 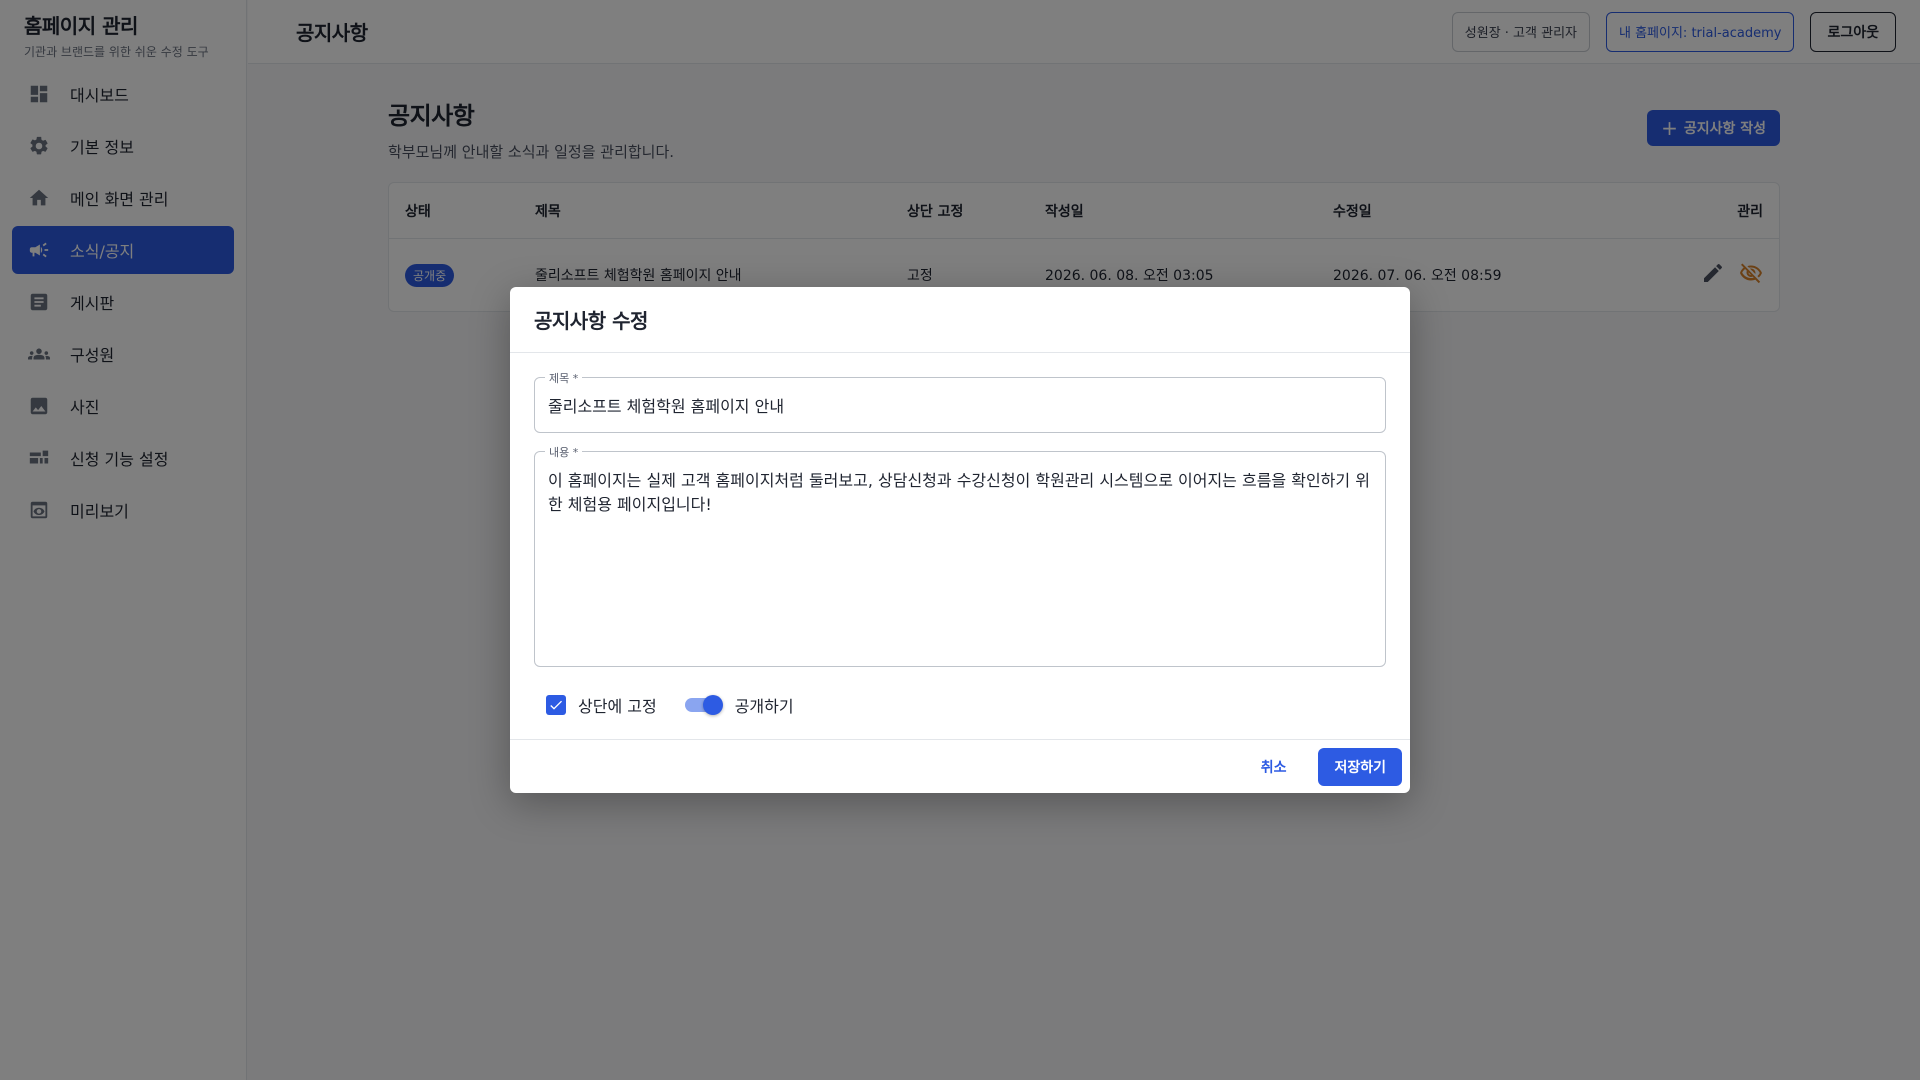 I want to click on title-field: 제목 *, so click(x=960, y=401).